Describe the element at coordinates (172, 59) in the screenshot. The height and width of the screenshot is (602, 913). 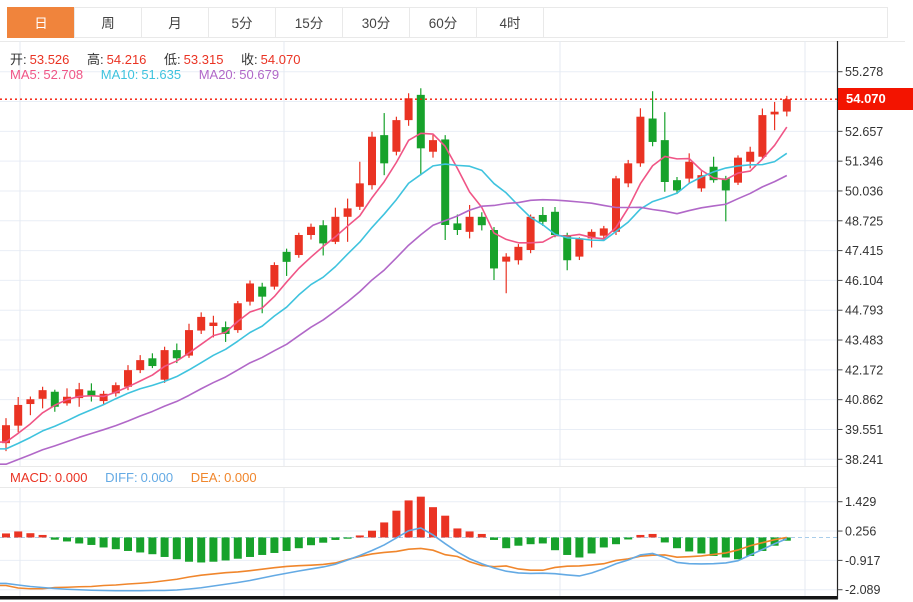
I see `low-label: 低:` at that location.